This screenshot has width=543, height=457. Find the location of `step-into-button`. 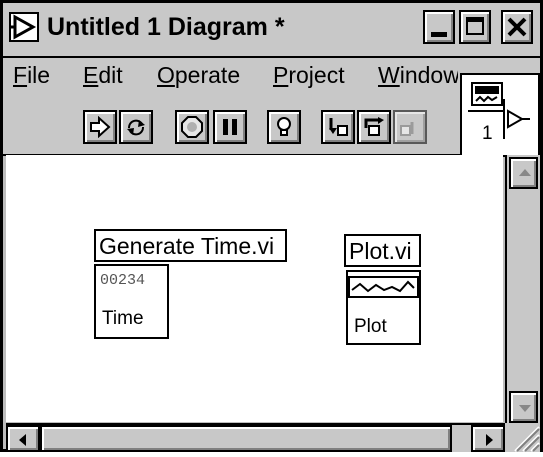

step-into-button is located at coordinates (338, 127).